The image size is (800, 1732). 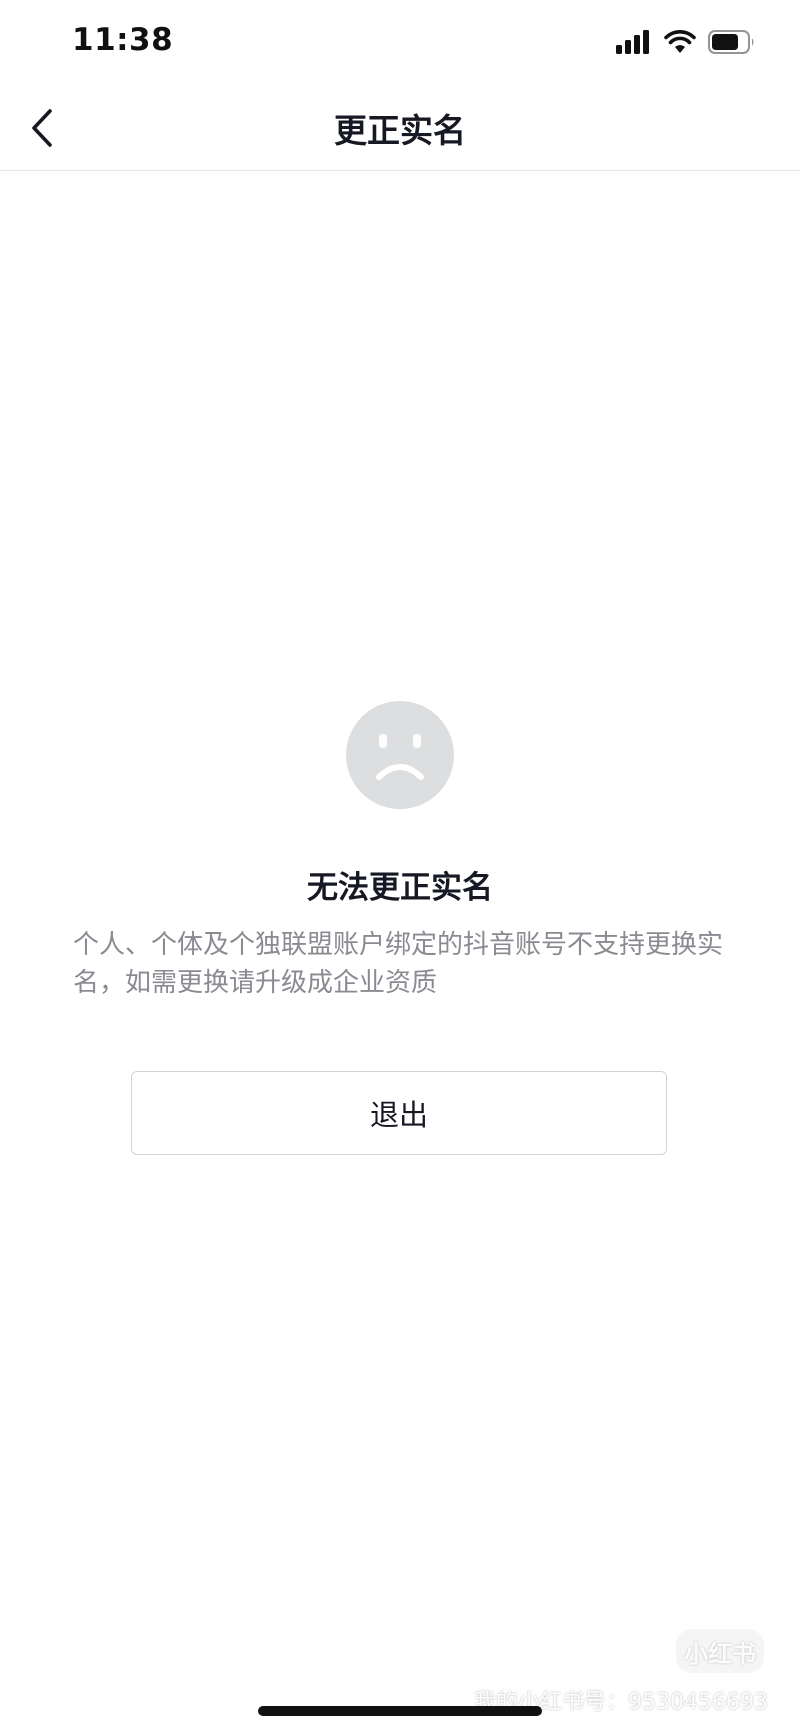 I want to click on watermark-logo: 小红书, so click(x=720, y=1651).